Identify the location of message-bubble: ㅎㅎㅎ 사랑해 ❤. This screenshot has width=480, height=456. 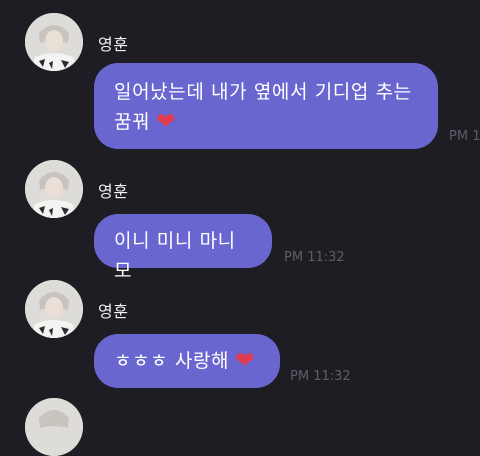
(187, 361).